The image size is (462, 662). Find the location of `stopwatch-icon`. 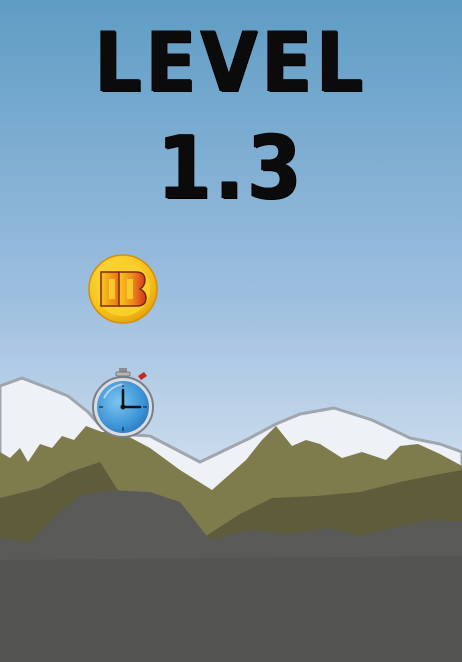

stopwatch-icon is located at coordinates (123, 403).